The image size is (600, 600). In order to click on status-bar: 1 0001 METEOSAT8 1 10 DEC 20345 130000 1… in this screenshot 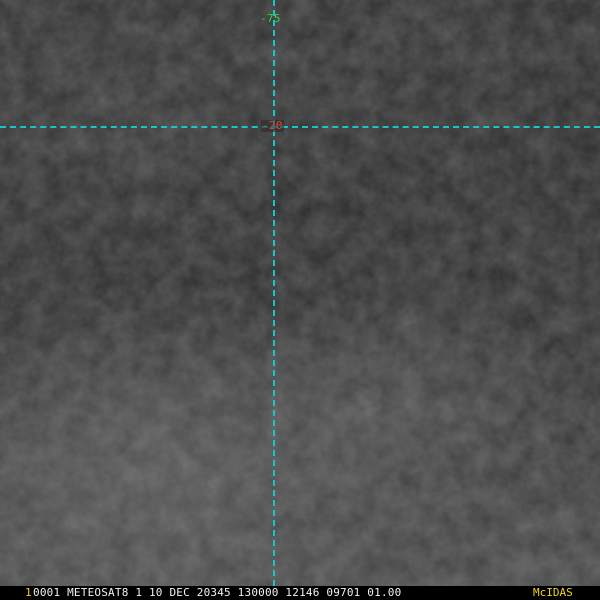, I will do `click(300, 593)`.